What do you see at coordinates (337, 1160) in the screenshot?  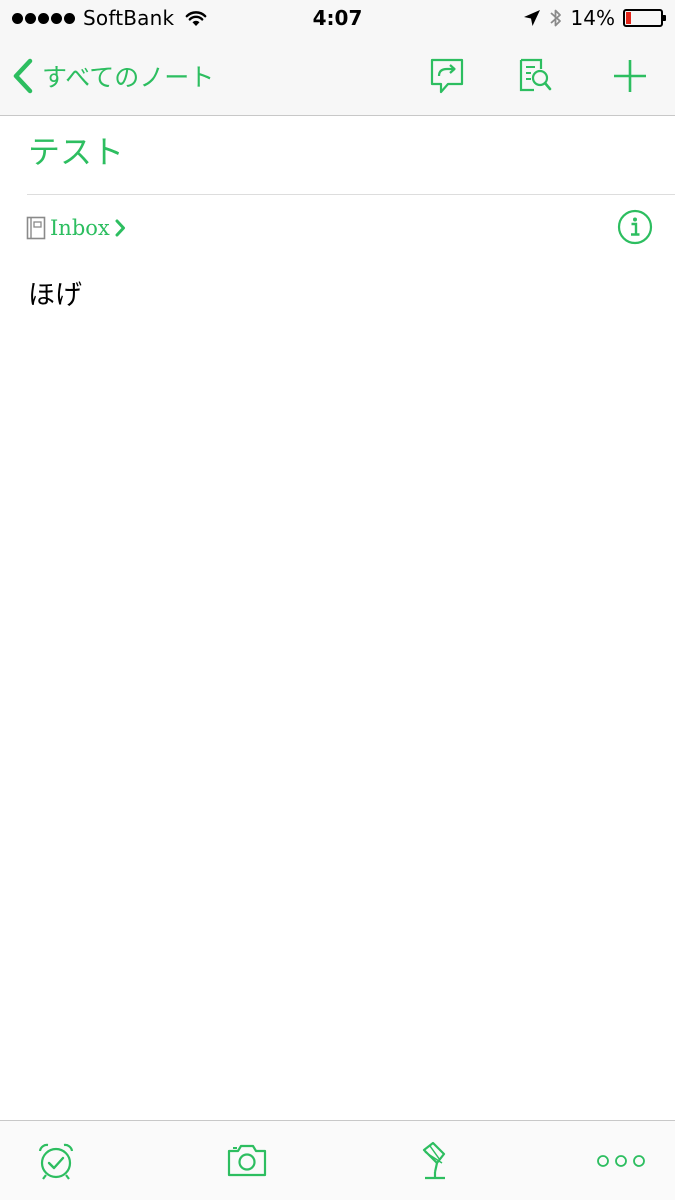 I see `bottom-toolbar` at bounding box center [337, 1160].